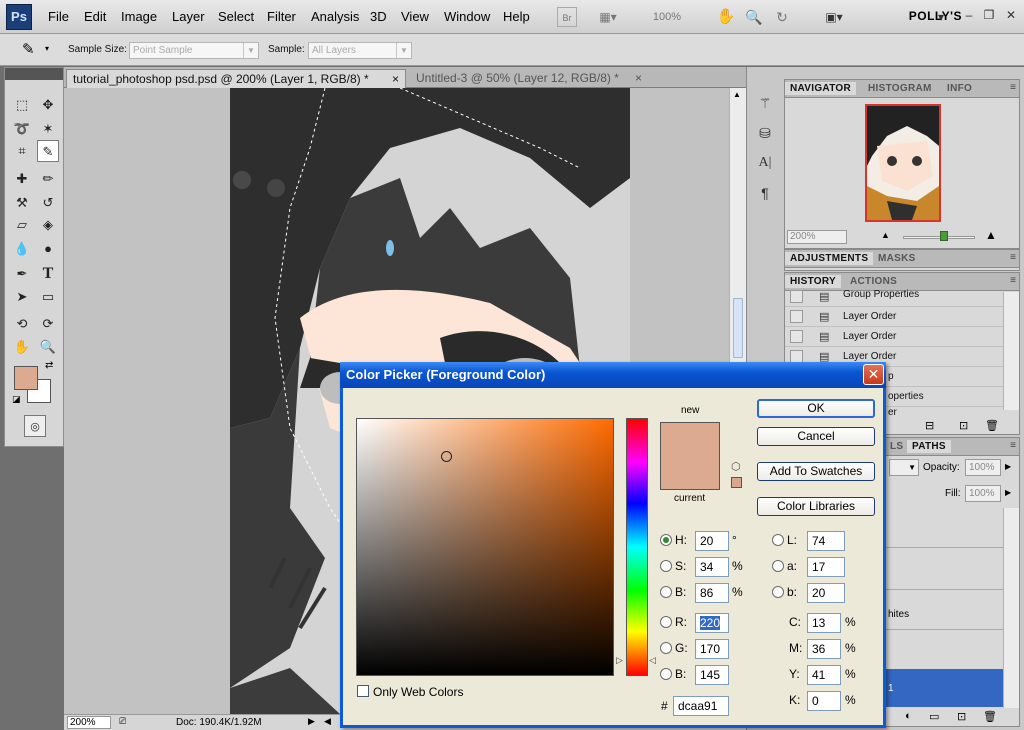 The image size is (1024, 730). Describe the element at coordinates (139, 16) in the screenshot. I see `menu-image: Image` at that location.